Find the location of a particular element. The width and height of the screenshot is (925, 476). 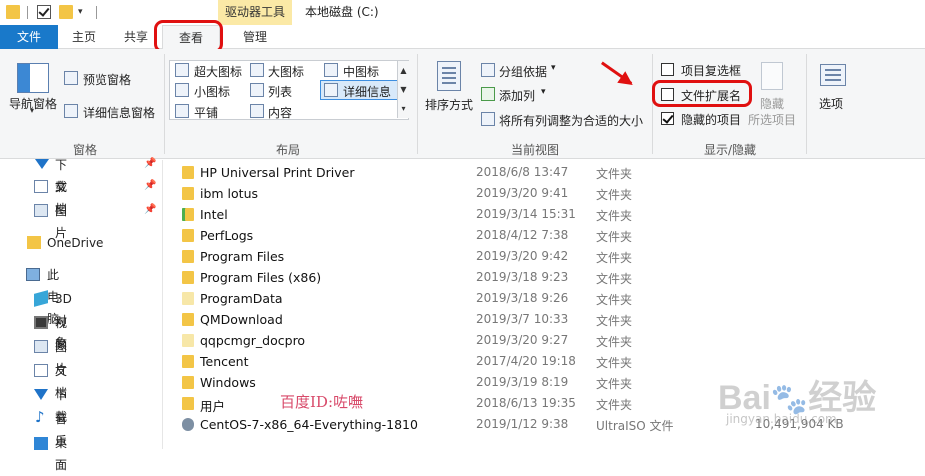

cube-3d-icon is located at coordinates (41, 298).